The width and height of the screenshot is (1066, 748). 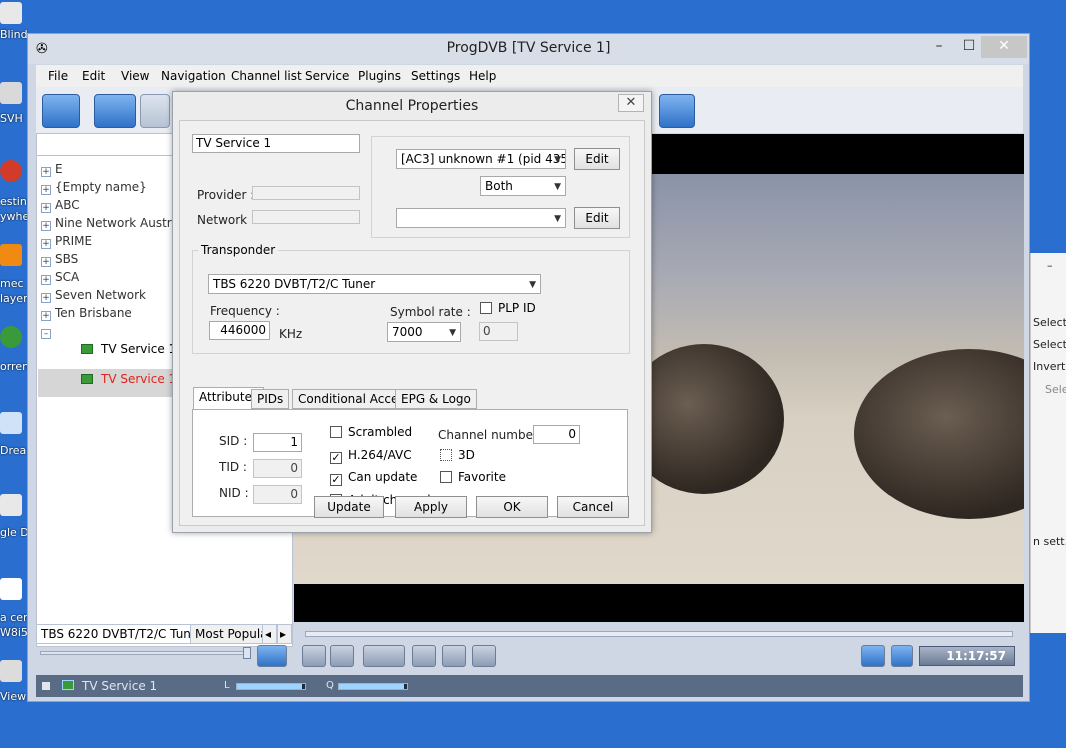 I want to click on tab-pids: PIDs, so click(x=270, y=399).